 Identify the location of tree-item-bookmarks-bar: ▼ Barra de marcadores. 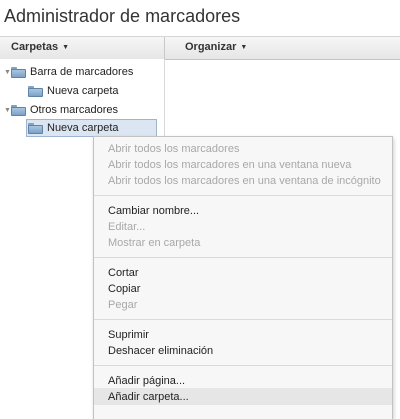
(82, 72).